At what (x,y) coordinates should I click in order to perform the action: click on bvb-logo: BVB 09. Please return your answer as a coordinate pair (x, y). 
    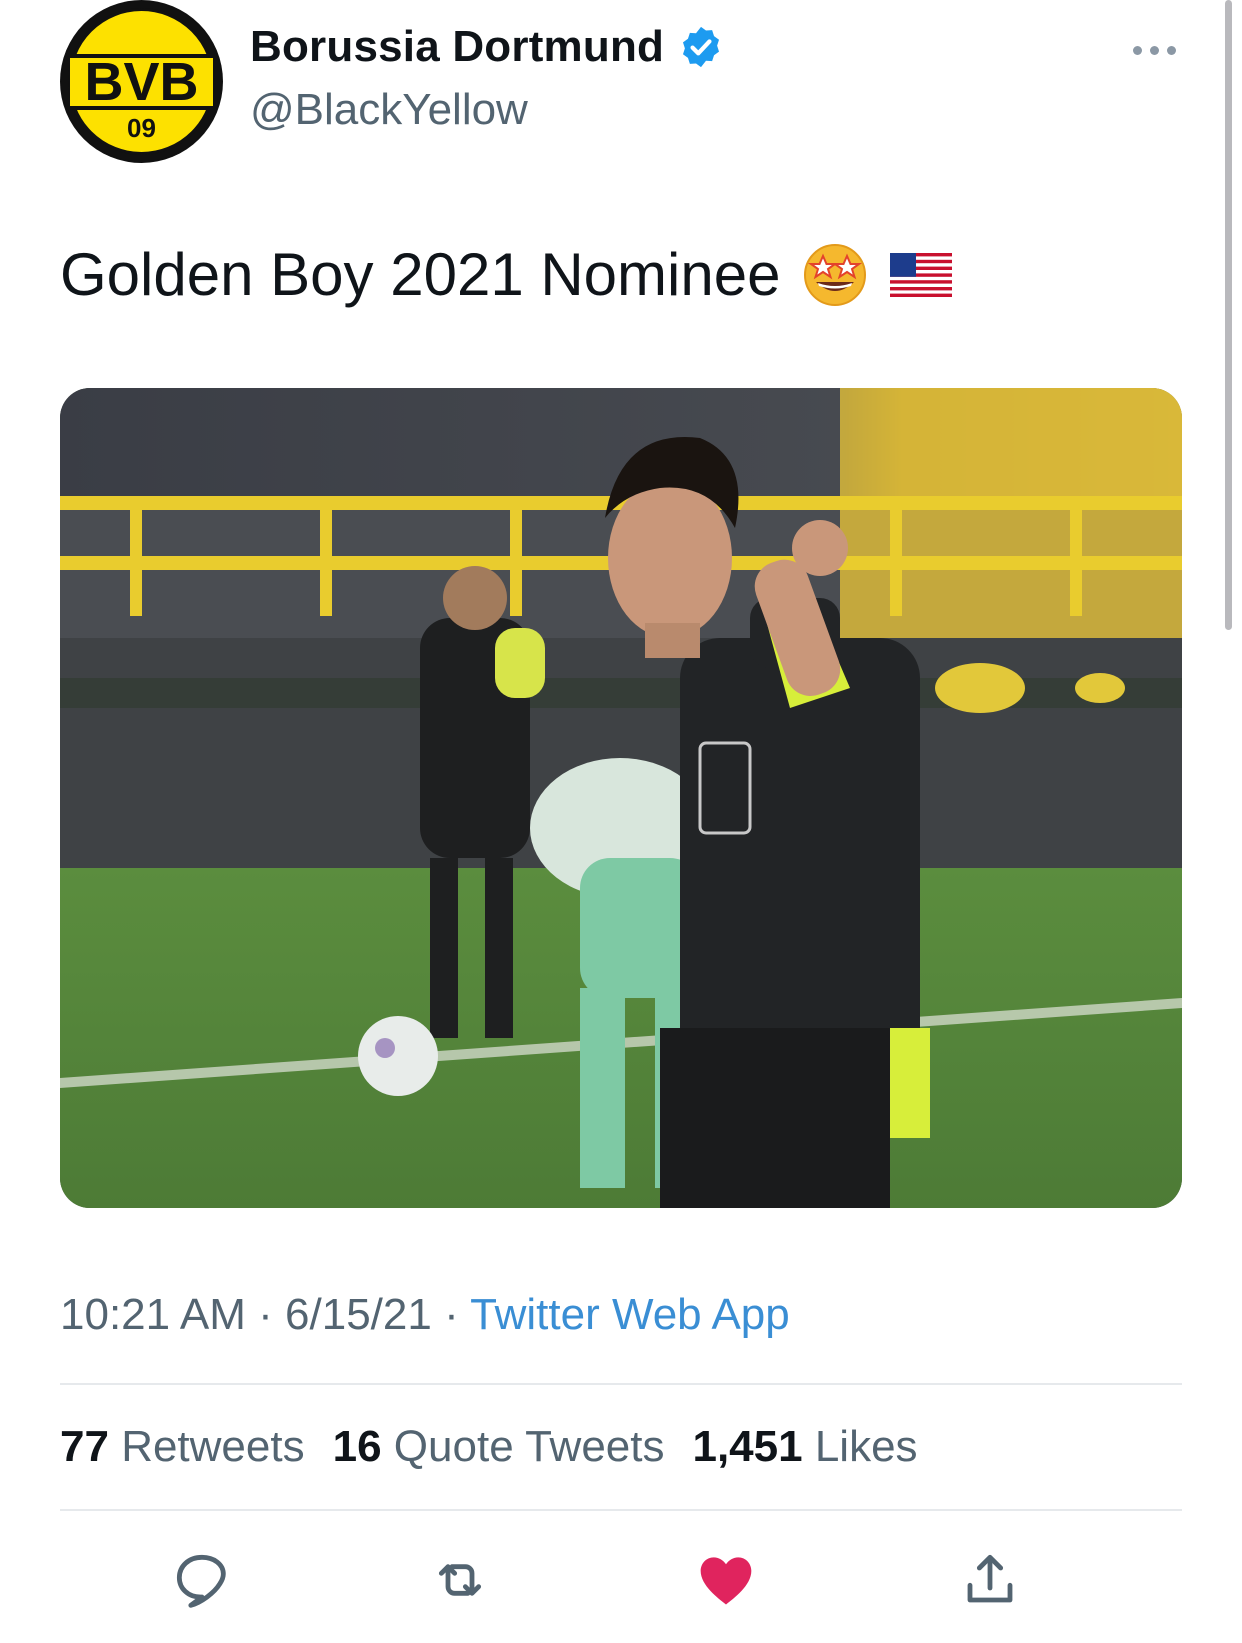
    Looking at the image, I should click on (141, 81).